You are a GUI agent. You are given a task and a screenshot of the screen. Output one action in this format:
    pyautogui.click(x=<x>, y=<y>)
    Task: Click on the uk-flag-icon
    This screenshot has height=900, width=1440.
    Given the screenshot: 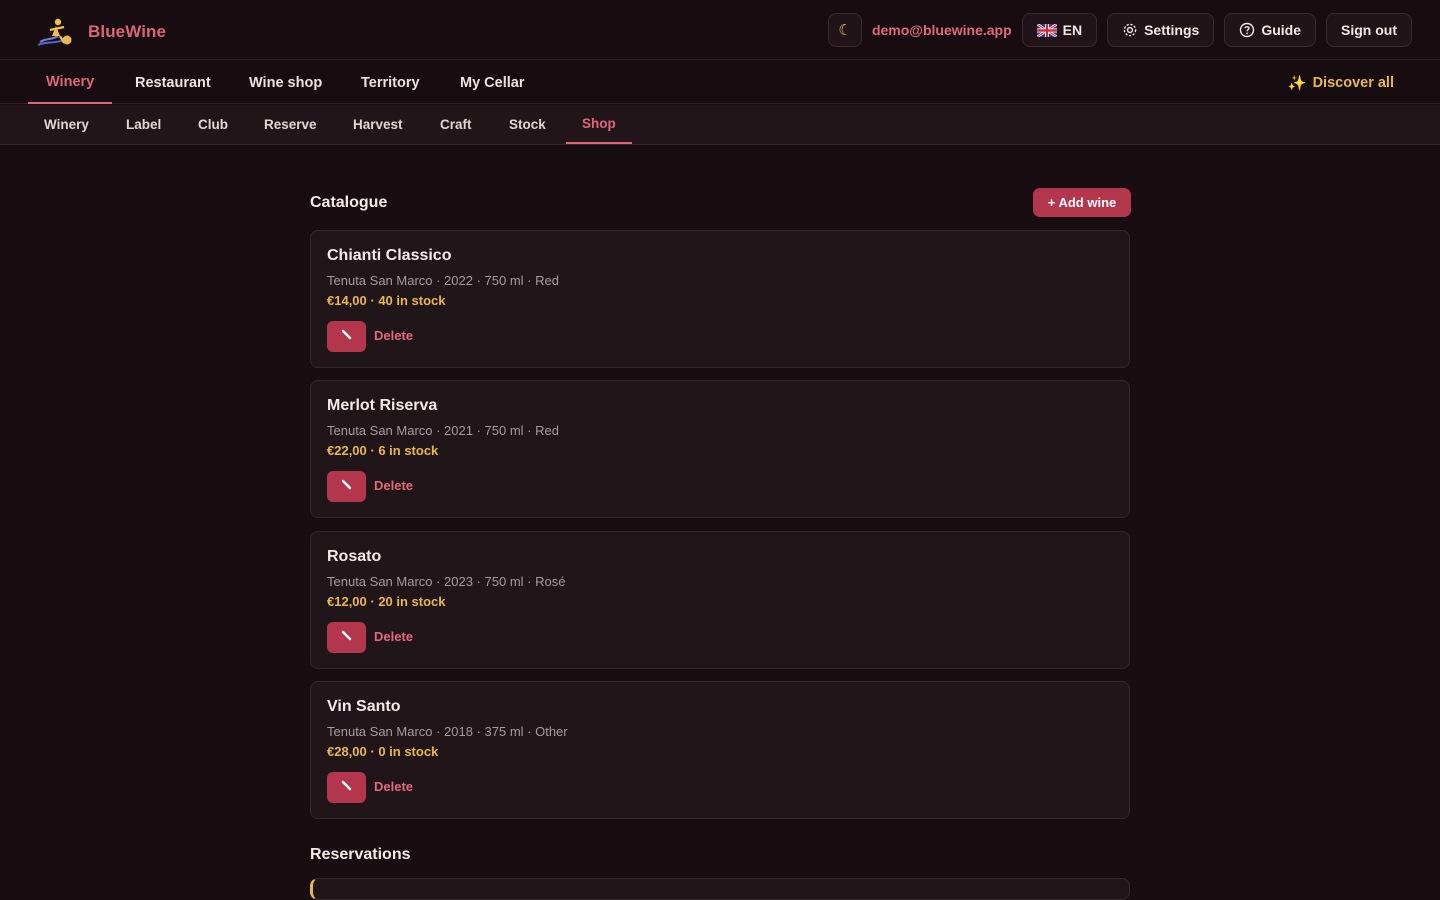 What is the action you would take?
    pyautogui.click(x=1046, y=30)
    